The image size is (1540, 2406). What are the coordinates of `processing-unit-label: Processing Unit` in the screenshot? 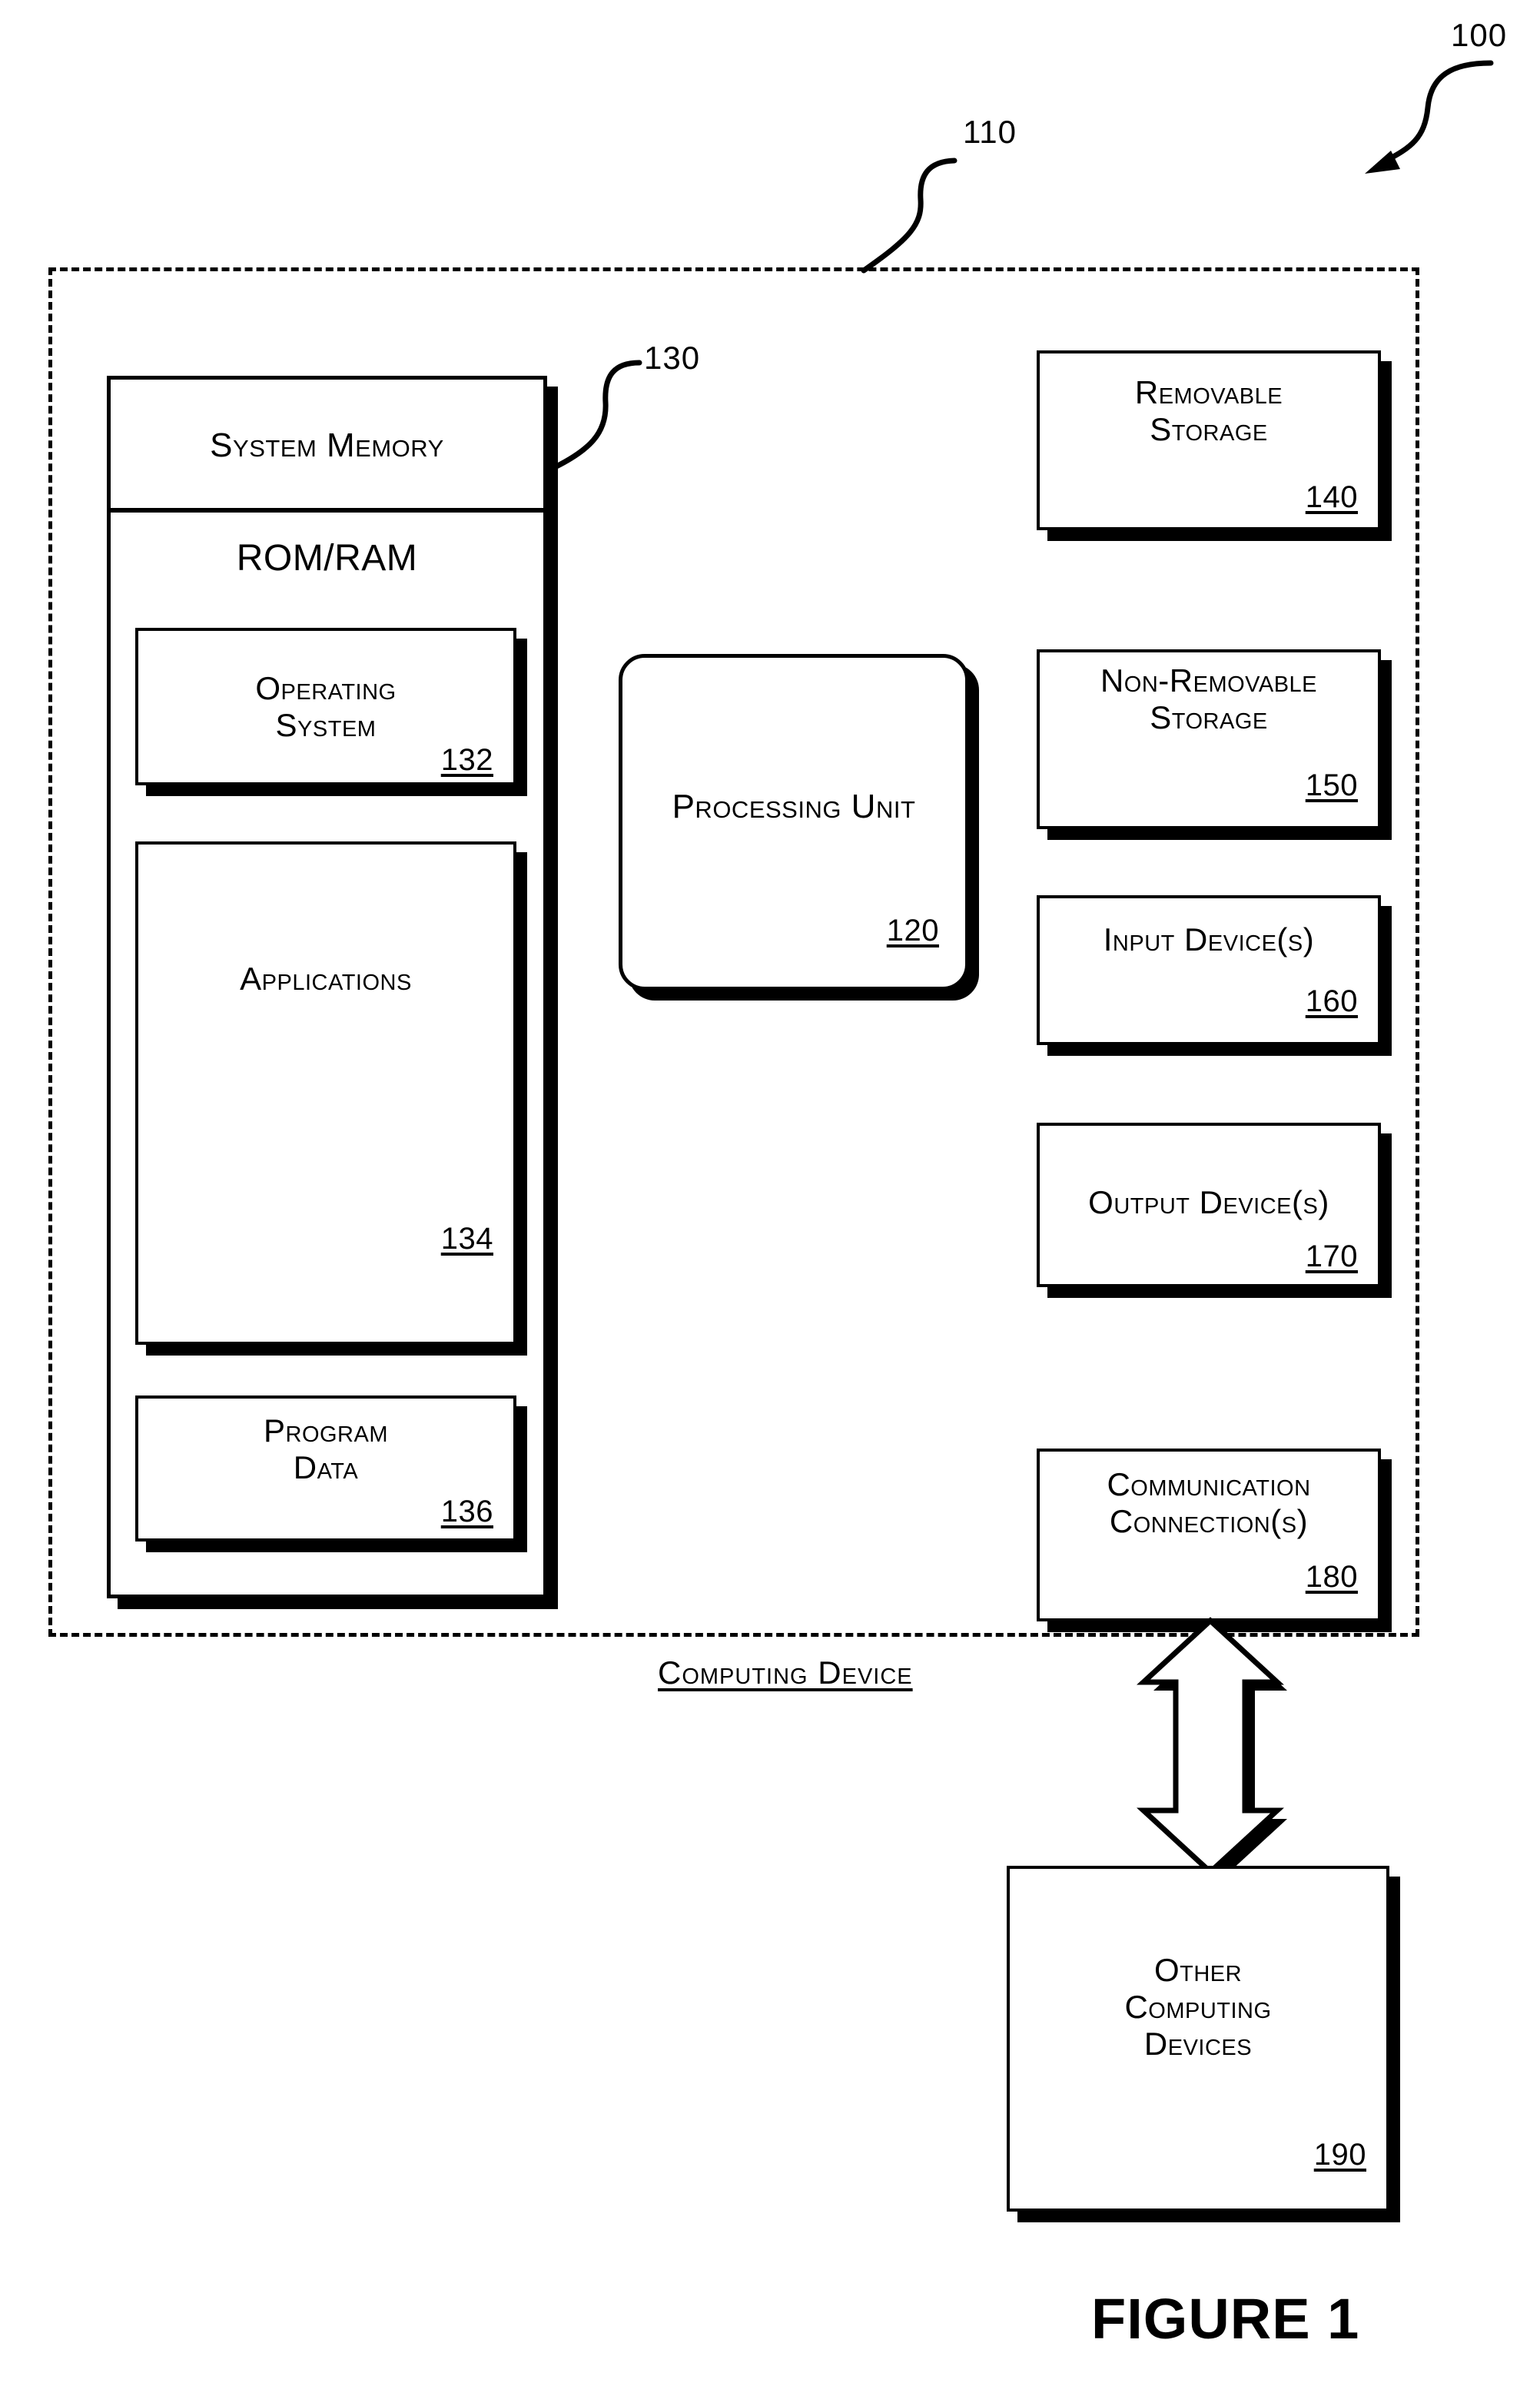 It's located at (794, 806).